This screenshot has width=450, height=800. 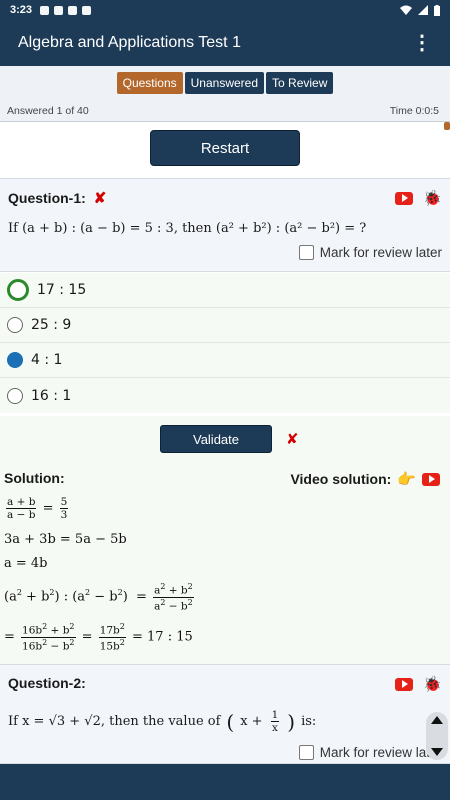 I want to click on status-bar: 3:23, so click(x=225, y=10).